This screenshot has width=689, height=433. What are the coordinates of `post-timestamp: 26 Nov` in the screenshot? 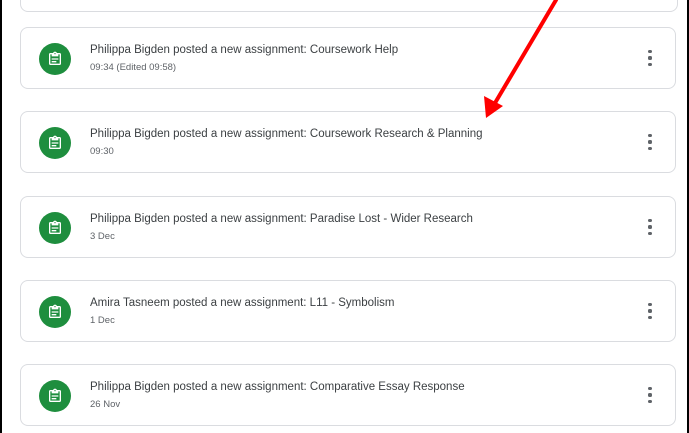 It's located at (105, 404).